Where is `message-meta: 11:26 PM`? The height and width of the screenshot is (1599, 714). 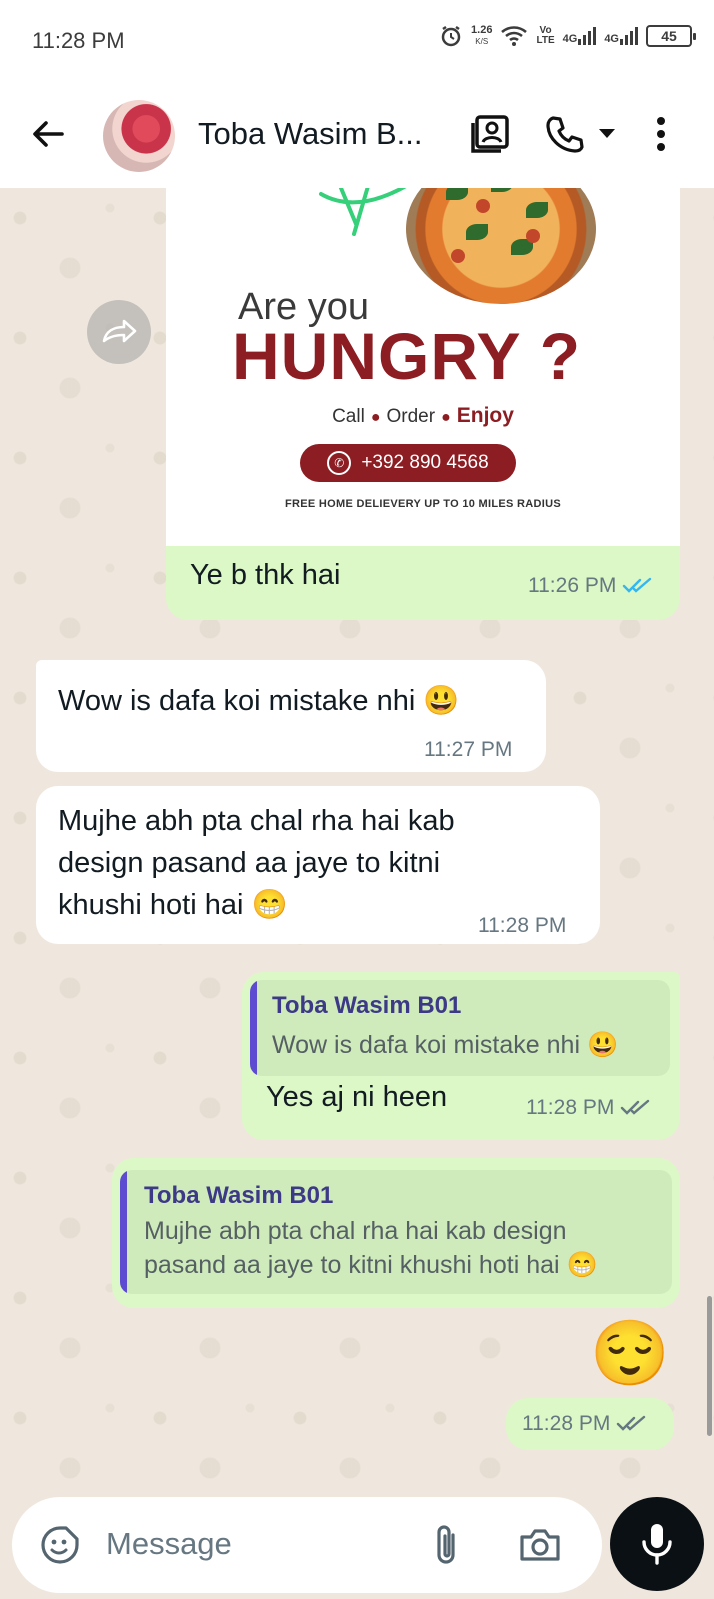 message-meta: 11:26 PM is located at coordinates (591, 586).